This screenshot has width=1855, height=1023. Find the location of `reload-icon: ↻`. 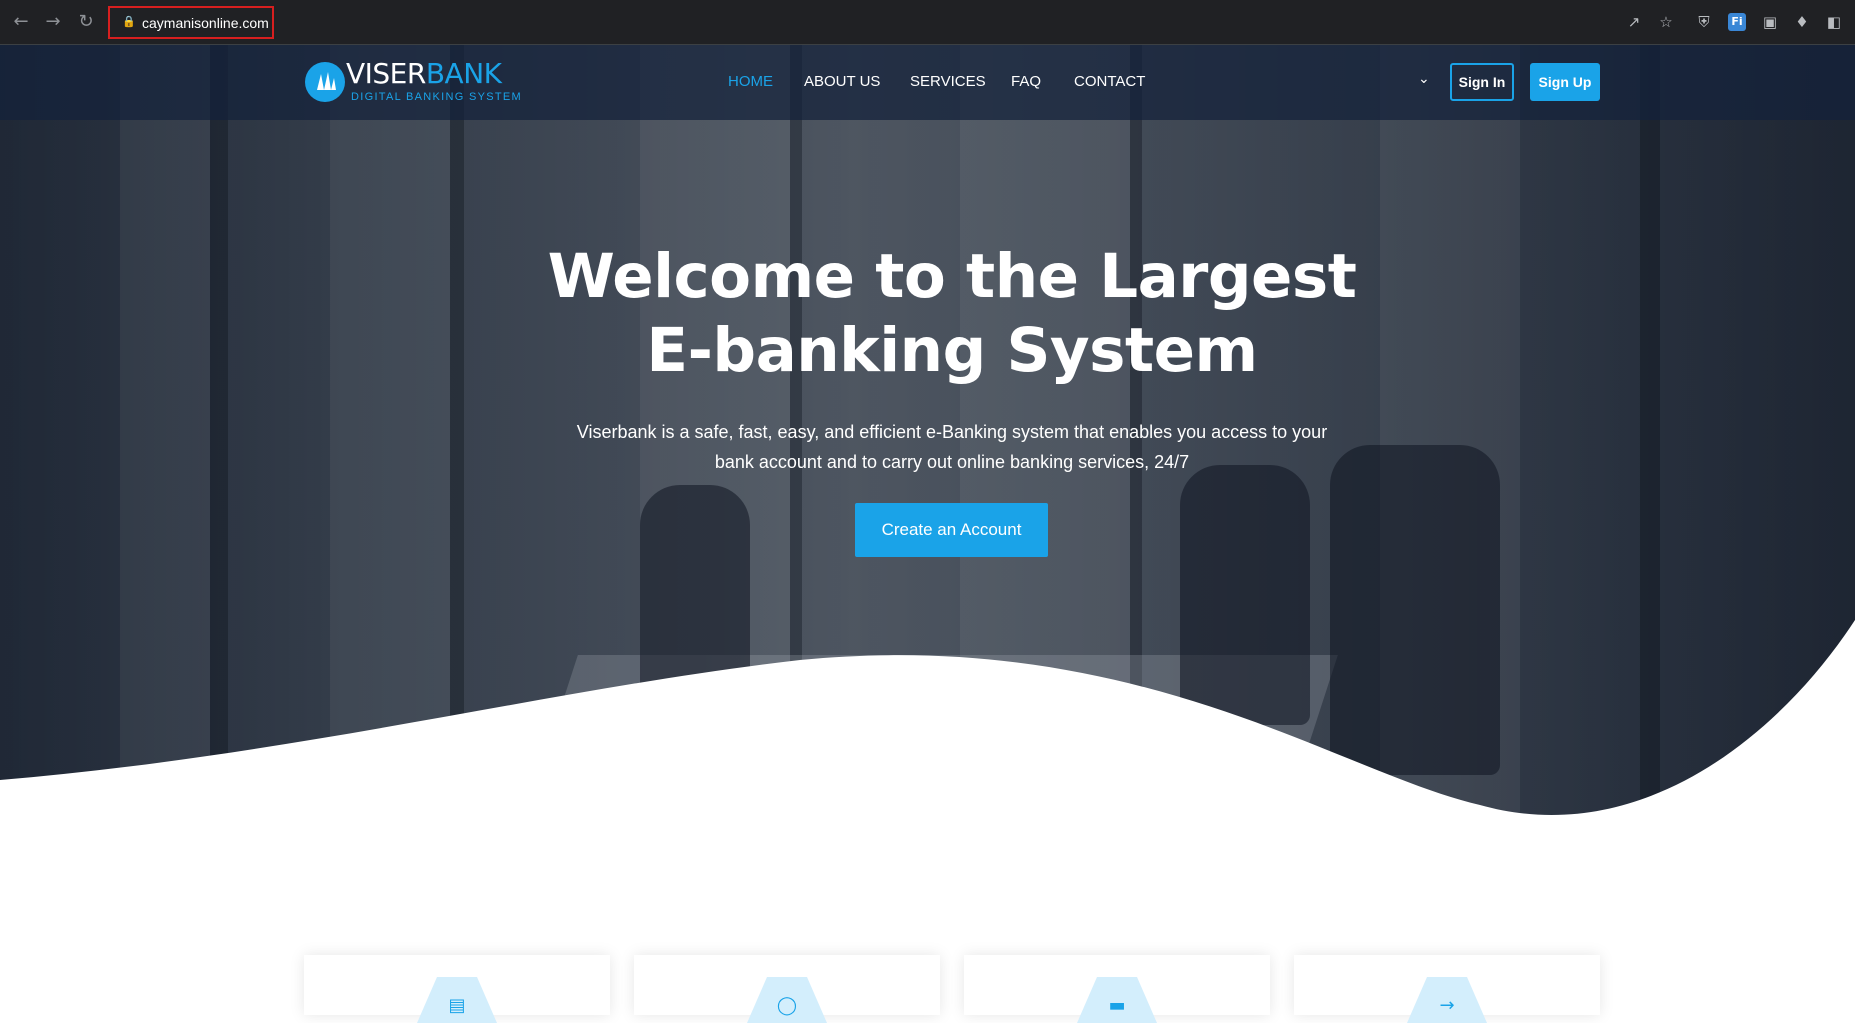

reload-icon: ↻ is located at coordinates (86, 22).